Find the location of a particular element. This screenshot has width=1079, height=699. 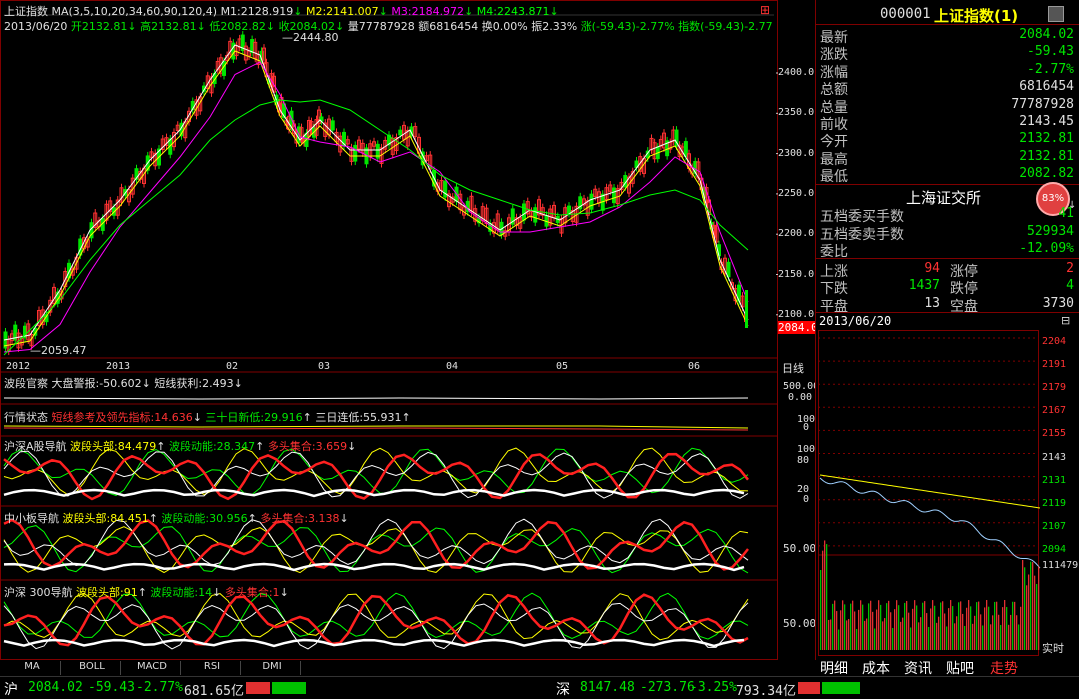

index-change-value: 指数(-59.43)-2.77 is located at coordinates (725, 26).